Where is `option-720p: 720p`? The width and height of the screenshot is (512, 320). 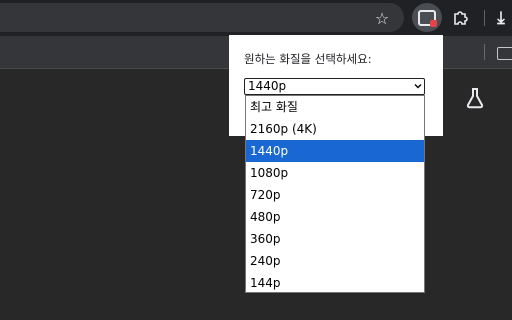
option-720p: 720p is located at coordinates (335, 195).